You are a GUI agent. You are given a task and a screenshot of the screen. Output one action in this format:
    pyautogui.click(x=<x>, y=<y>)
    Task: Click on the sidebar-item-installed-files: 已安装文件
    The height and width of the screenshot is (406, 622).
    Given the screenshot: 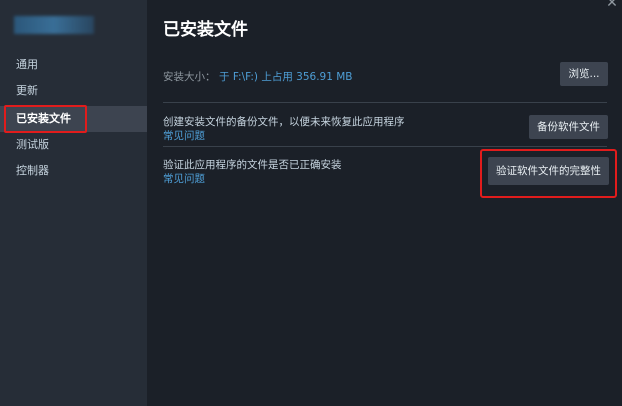 What is the action you would take?
    pyautogui.click(x=73, y=119)
    